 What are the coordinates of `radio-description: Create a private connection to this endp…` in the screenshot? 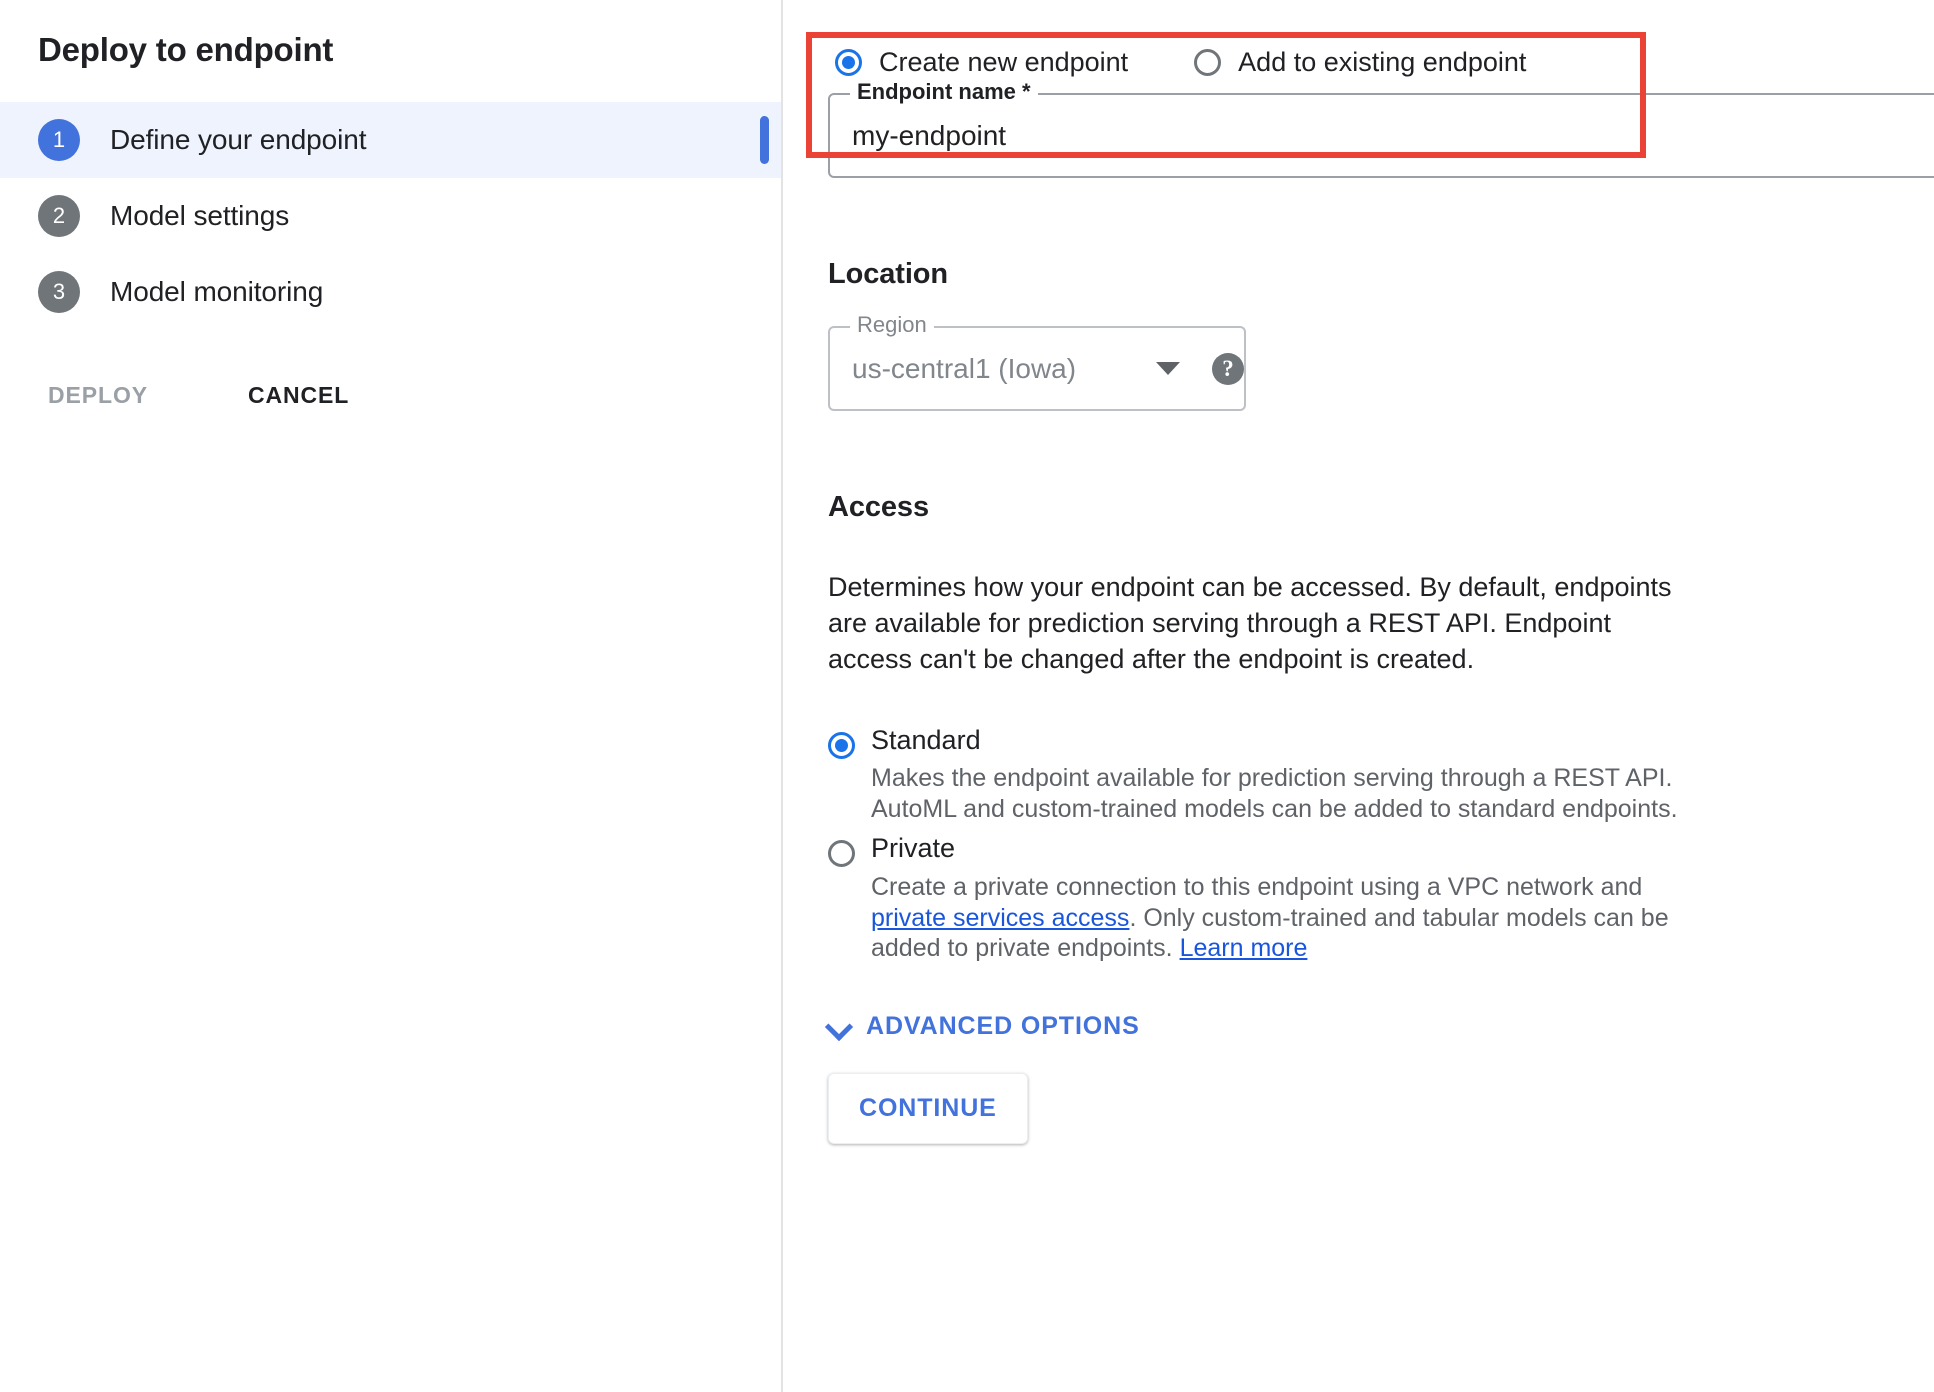 It's located at (1287, 918).